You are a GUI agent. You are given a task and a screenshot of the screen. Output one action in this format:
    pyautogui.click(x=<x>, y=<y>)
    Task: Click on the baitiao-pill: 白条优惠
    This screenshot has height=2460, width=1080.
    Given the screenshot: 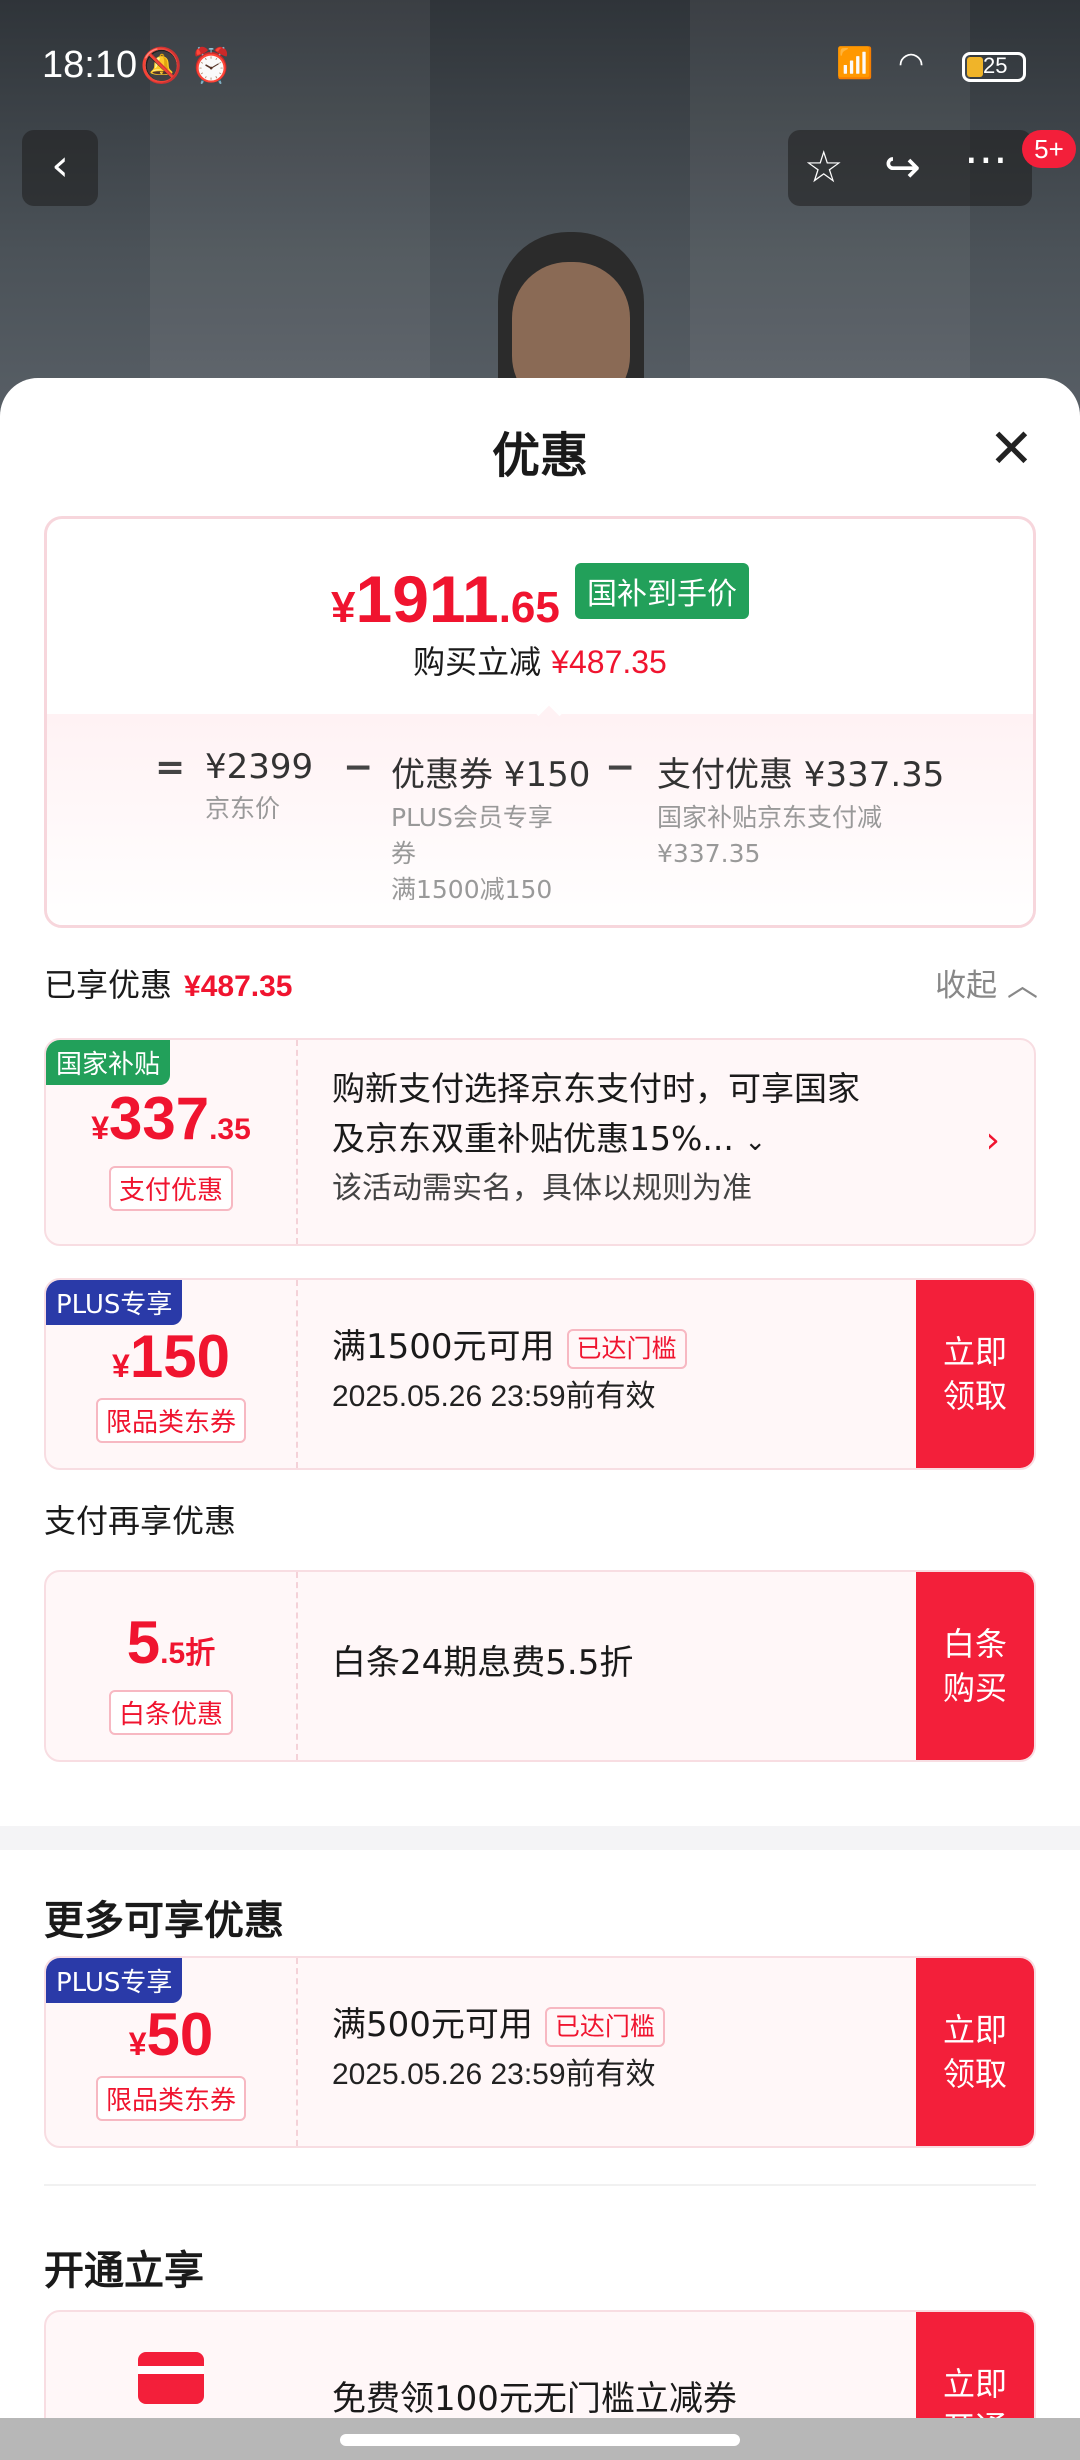 What is the action you would take?
    pyautogui.click(x=170, y=1712)
    